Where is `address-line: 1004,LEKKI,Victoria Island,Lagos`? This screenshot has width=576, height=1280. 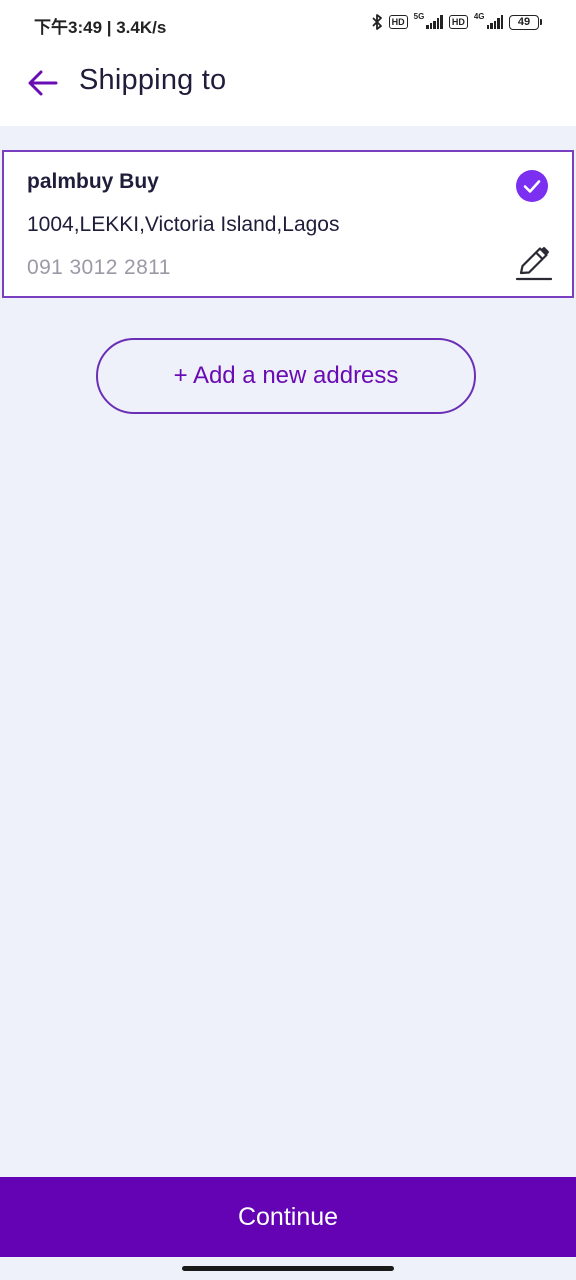 address-line: 1004,LEKKI,Victoria Island,Lagos is located at coordinates (183, 224).